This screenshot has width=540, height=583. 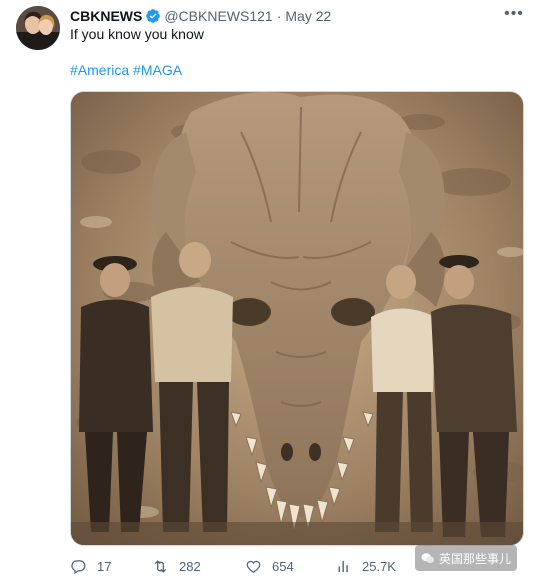 I want to click on hashtag-america: #America, so click(x=99, y=70).